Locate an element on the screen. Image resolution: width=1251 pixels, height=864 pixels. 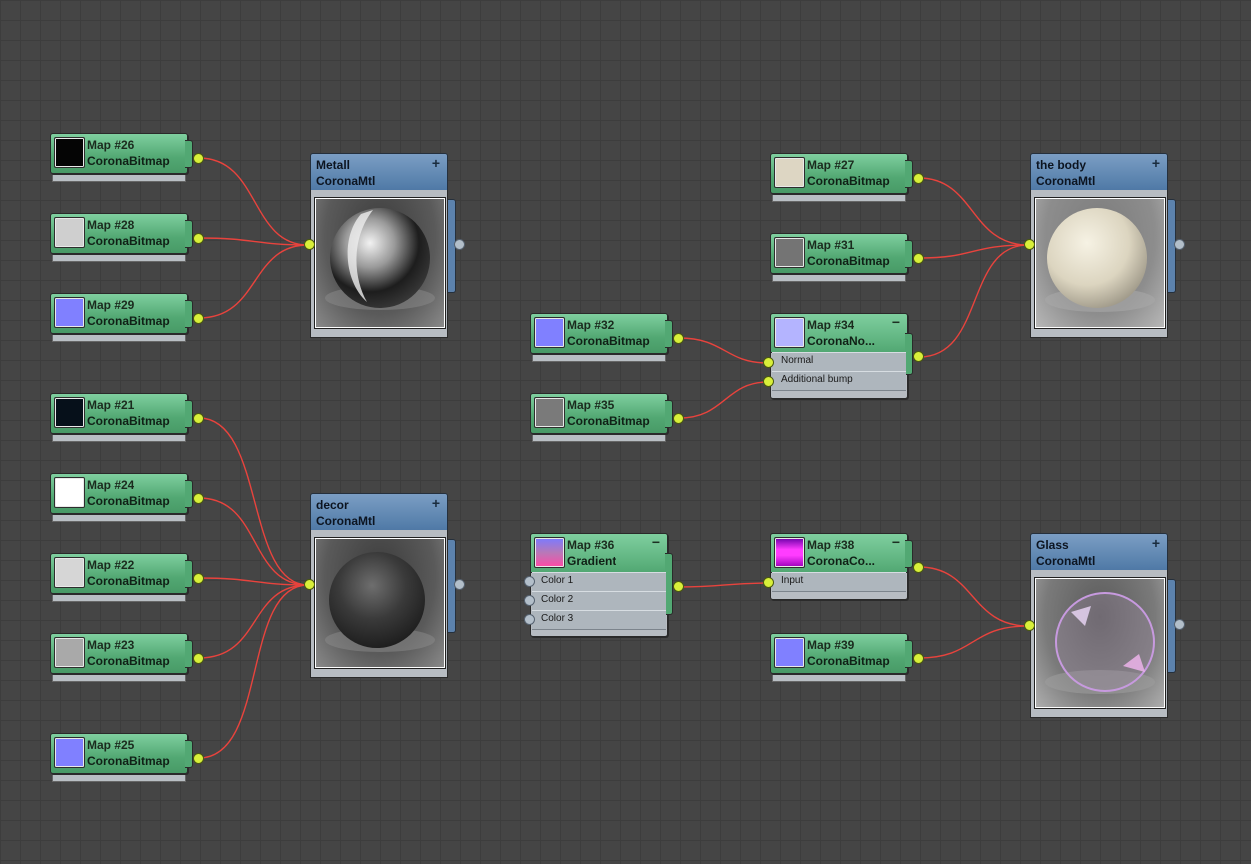
port-additional-bump: Additional bump is located at coordinates (839, 381).